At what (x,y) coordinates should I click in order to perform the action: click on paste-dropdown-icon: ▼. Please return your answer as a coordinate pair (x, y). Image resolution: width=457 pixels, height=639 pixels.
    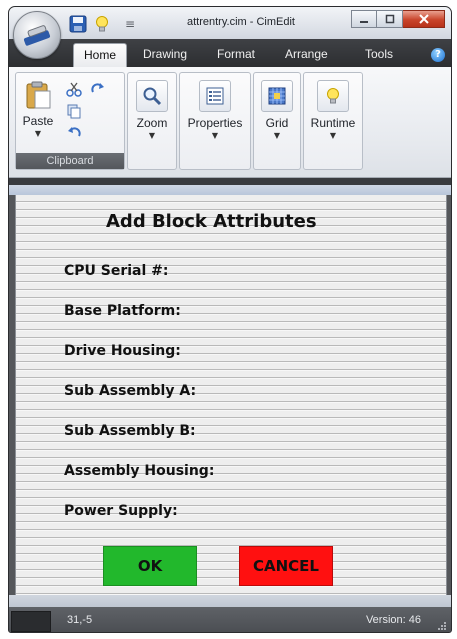
    Looking at the image, I should click on (38, 133).